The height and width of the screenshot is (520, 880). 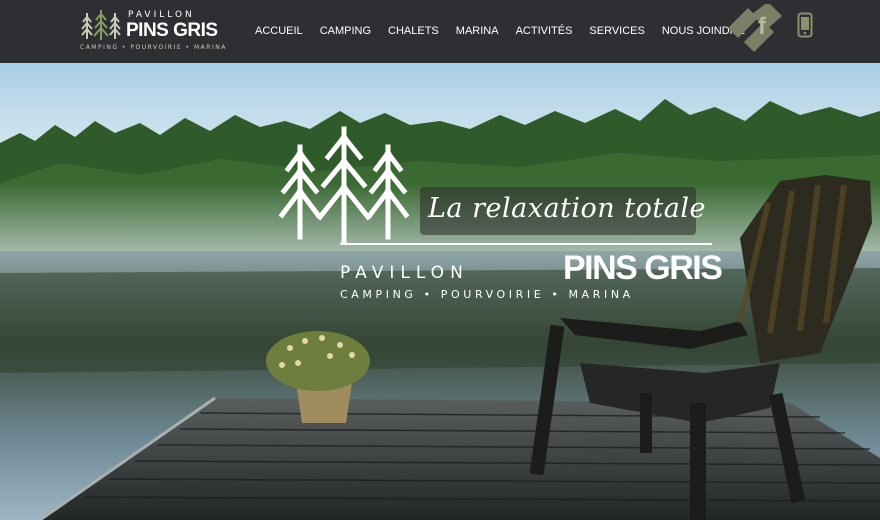 I want to click on brand-big-name: PINS GRIS, so click(x=172, y=30).